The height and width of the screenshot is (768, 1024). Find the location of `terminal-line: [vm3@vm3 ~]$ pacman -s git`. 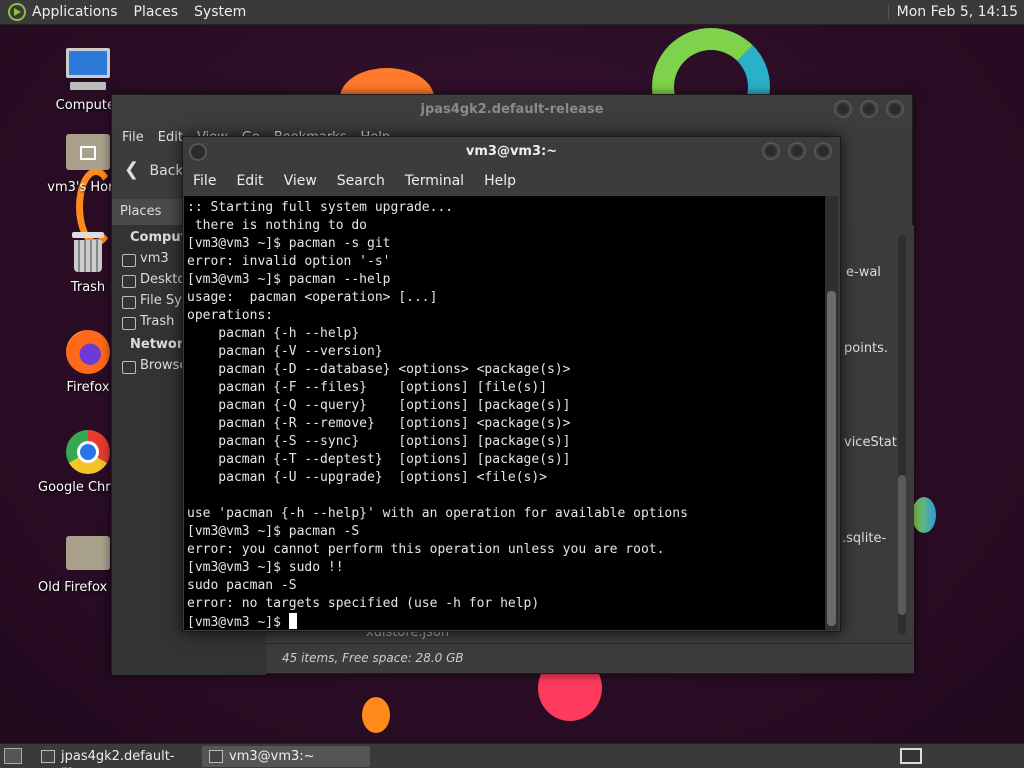

terminal-line: [vm3@vm3 ~]$ pacman -s git is located at coordinates (289, 243).